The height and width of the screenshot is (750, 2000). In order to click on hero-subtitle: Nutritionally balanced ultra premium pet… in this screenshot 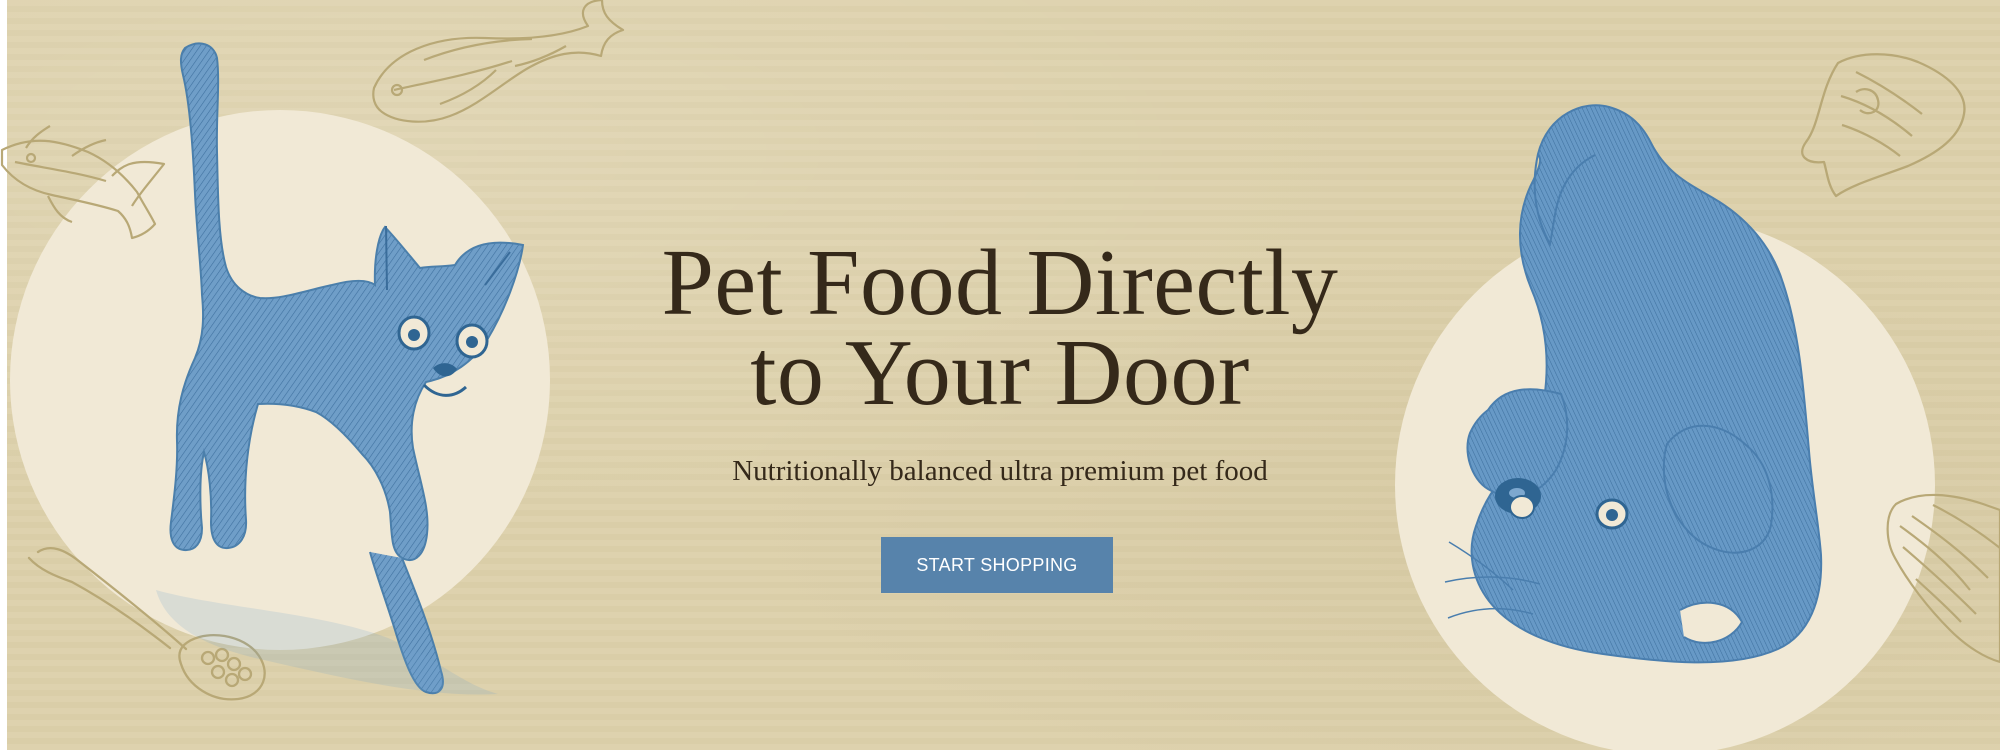, I will do `click(1000, 471)`.